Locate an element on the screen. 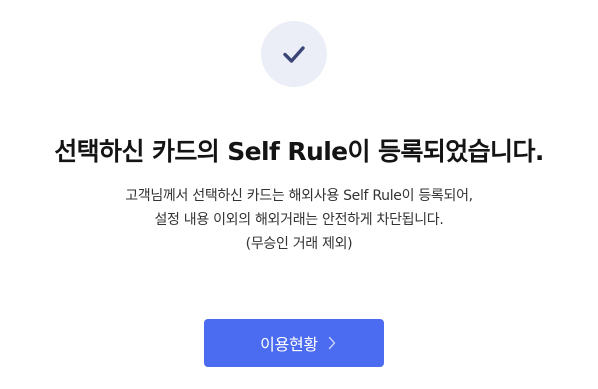 This screenshot has width=598, height=389. confirmation-title: 선택하신 카드의 Self Rule이 등록되었습니다. is located at coordinates (299, 151).